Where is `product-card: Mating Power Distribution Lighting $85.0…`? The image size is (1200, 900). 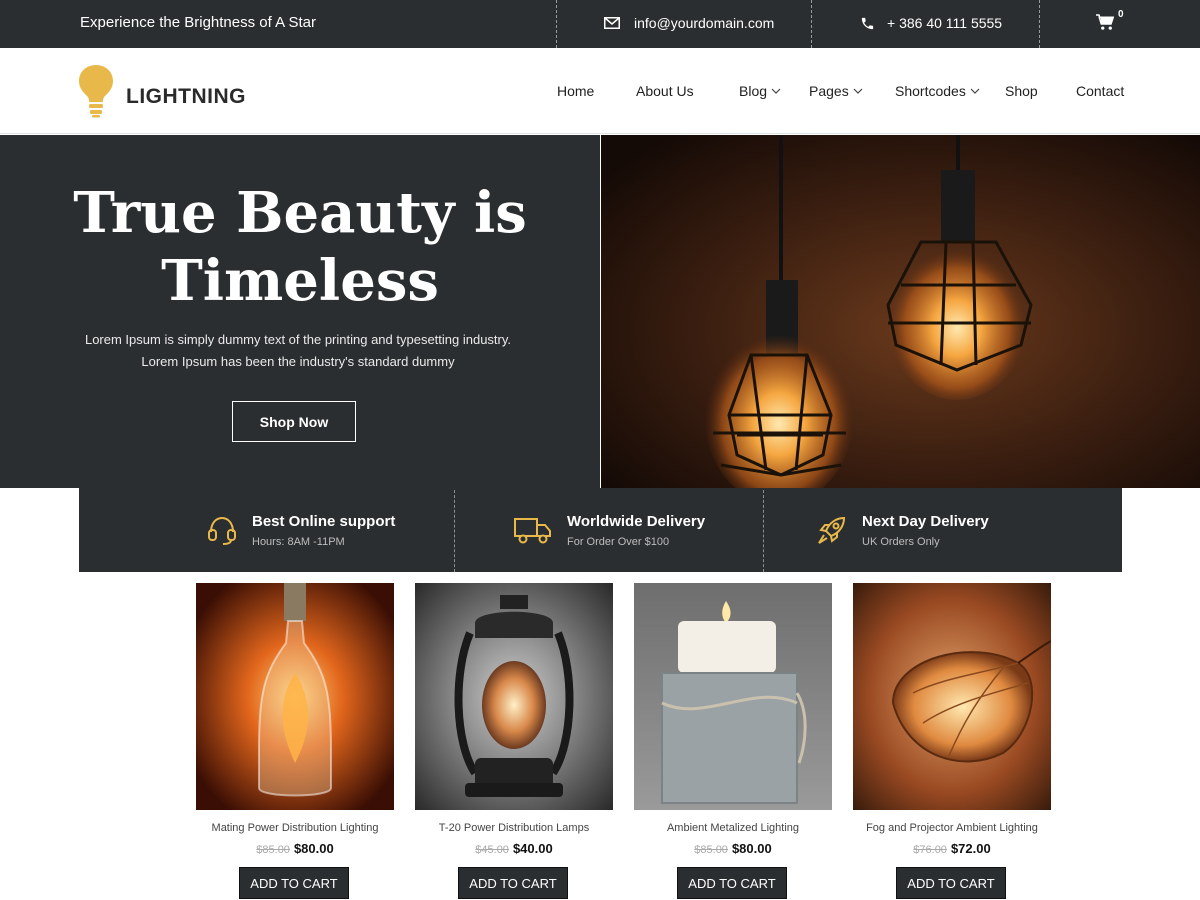 product-card: Mating Power Distribution Lighting $85.0… is located at coordinates (295, 741).